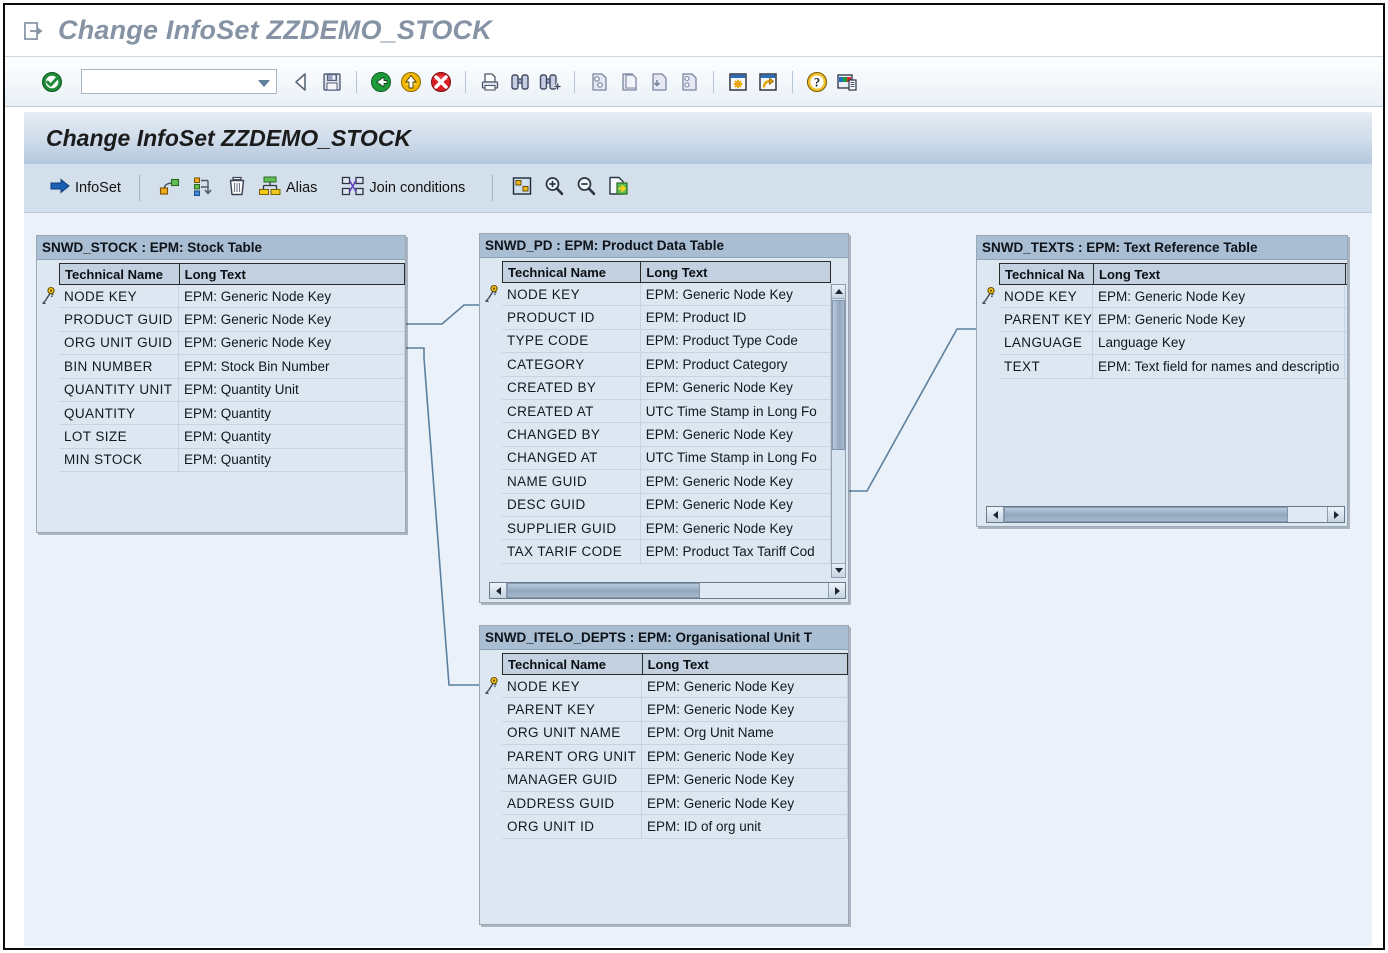 Image resolution: width=1388 pixels, height=953 pixels. Describe the element at coordinates (237, 188) in the screenshot. I see `delete-button` at that location.